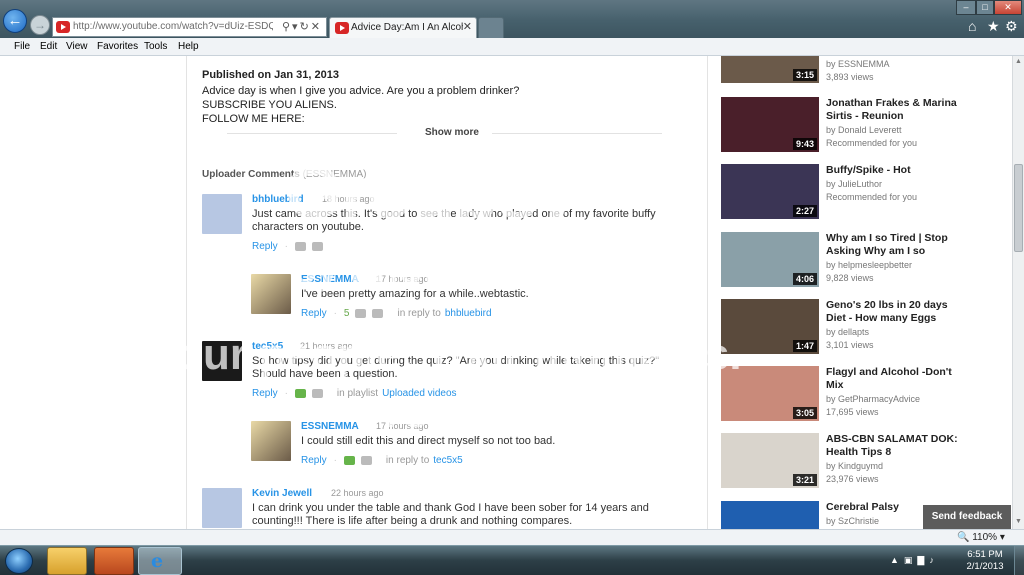 This screenshot has height=575, width=1024. What do you see at coordinates (981, 537) in the screenshot?
I see `zoom-level: 🔍 110% ▾` at bounding box center [981, 537].